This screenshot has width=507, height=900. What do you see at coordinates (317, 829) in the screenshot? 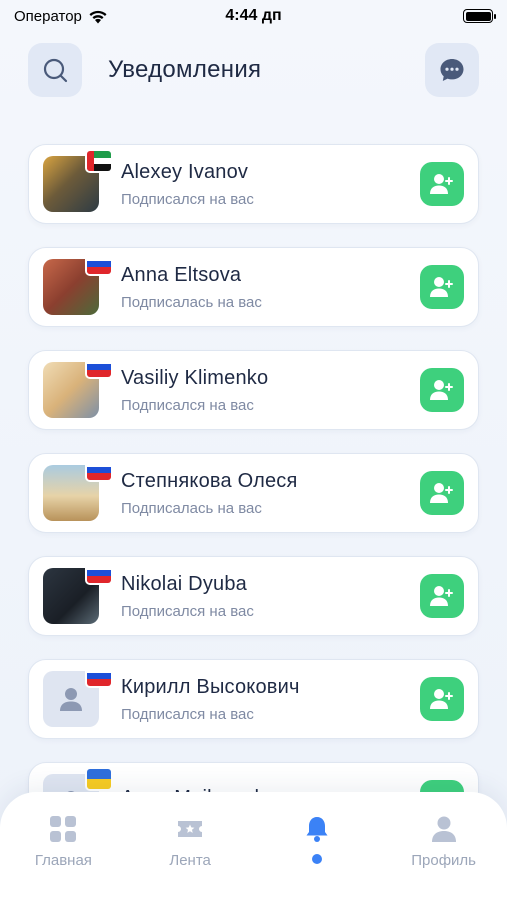
I see `bell-icon` at bounding box center [317, 829].